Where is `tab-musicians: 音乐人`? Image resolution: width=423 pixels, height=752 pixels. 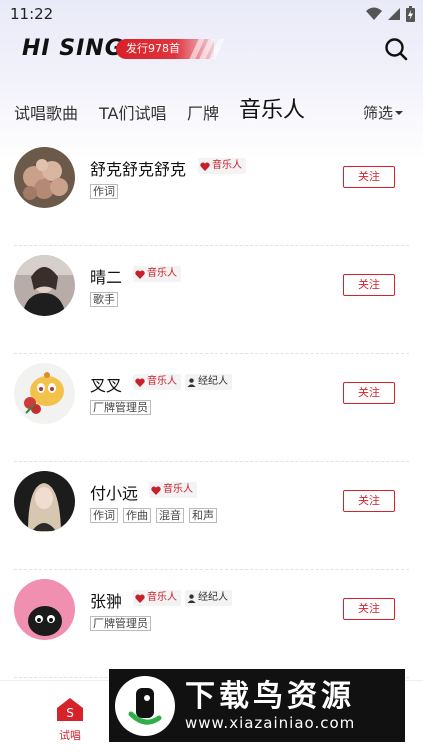
tab-musicians: 音乐人 is located at coordinates (272, 108).